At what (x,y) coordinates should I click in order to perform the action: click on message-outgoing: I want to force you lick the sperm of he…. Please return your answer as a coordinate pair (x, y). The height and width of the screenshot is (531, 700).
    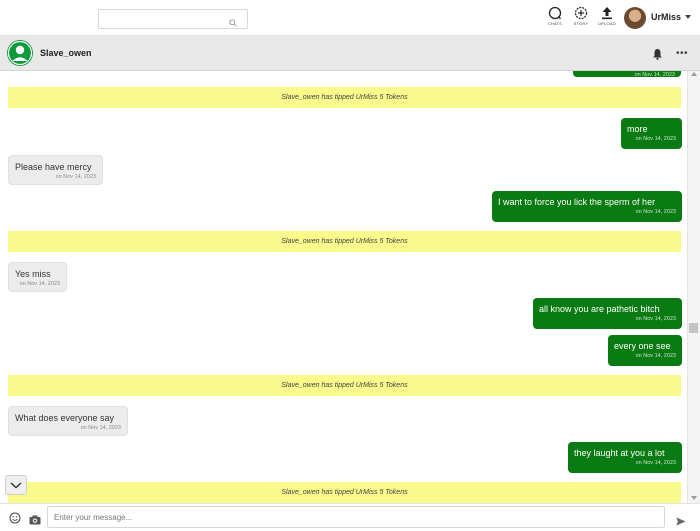
    Looking at the image, I should click on (587, 206).